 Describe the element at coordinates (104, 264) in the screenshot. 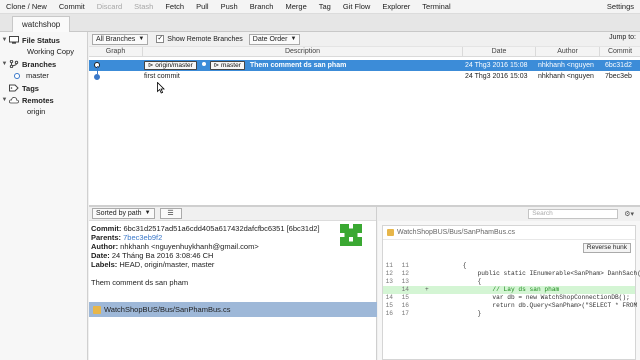

I see `labels-label: Labels:` at that location.